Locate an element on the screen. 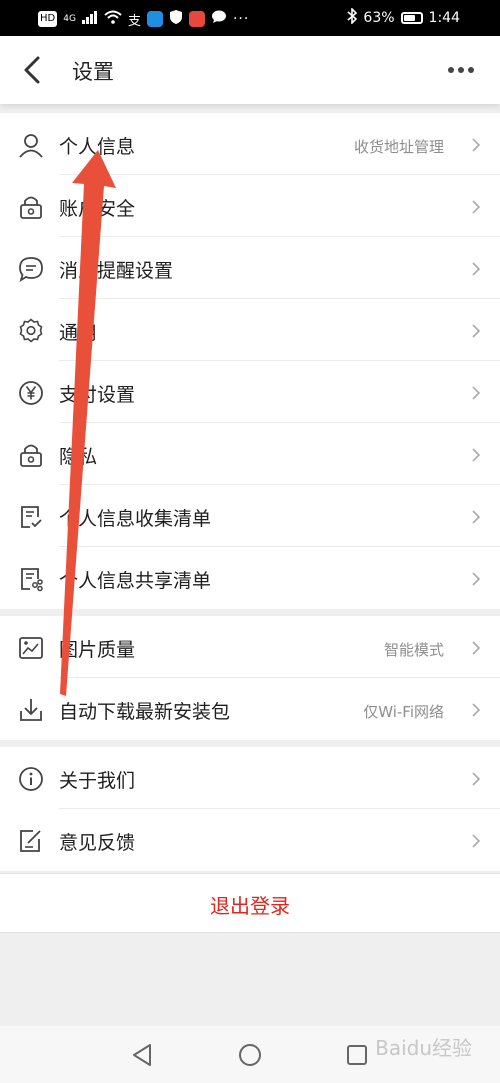 The image size is (500, 1083). more-options-button is located at coordinates (461, 70).